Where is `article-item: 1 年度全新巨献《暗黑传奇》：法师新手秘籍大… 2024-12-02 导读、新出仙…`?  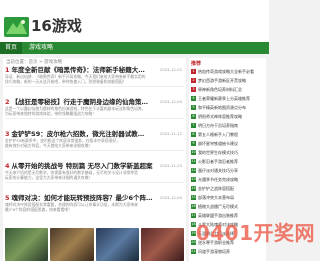
article-item: 1 年度全新巨献《暗黑传奇》：法师新手秘籍大… 2024-12-02 导读、新出仙… is located at coordinates (94, 77).